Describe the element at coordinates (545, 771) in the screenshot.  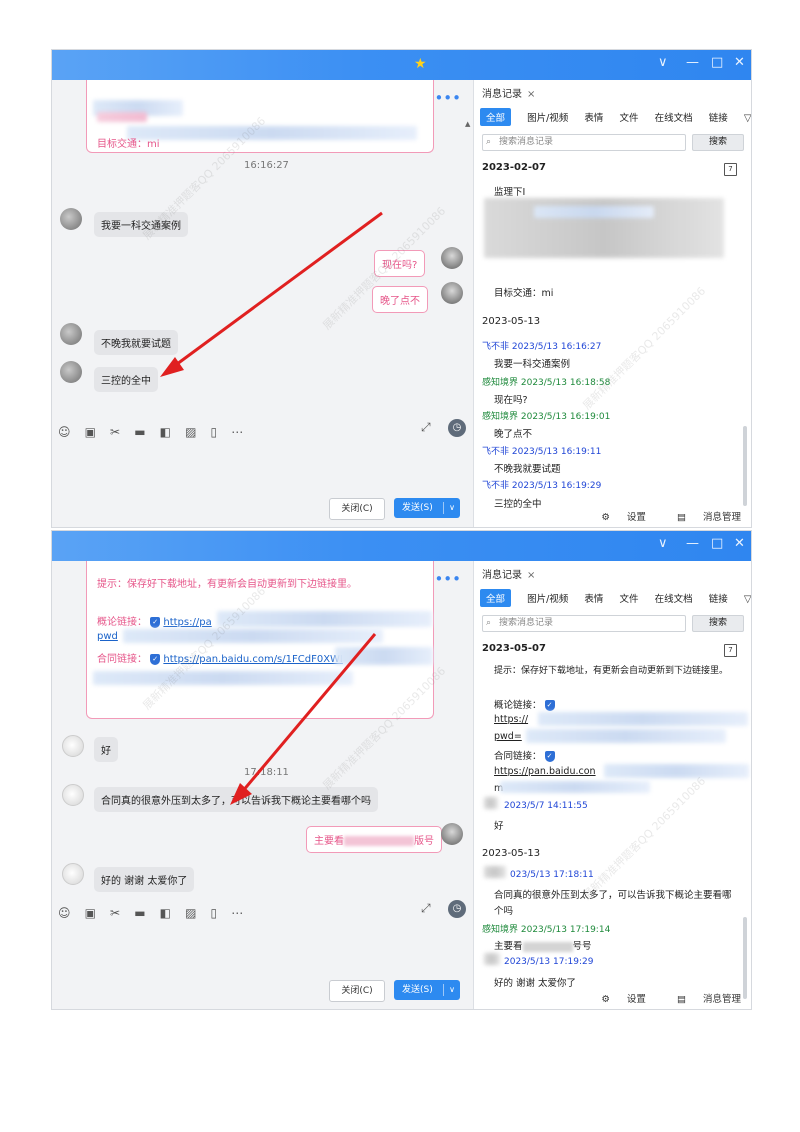
I see `history-link: https://pan.baidu.con` at that location.